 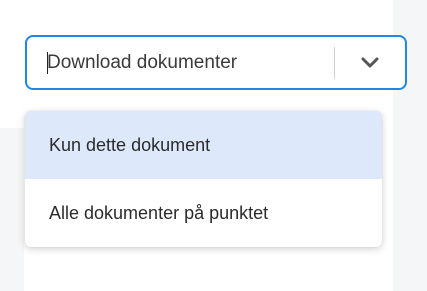 I want to click on chevron-down-icon, so click(x=370, y=62).